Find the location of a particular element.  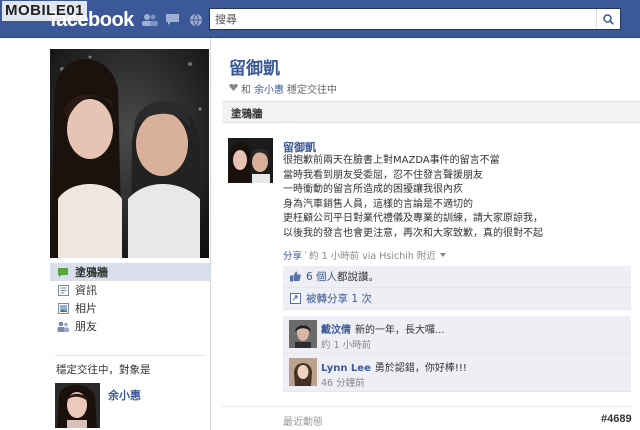

share-icon is located at coordinates (295, 299).